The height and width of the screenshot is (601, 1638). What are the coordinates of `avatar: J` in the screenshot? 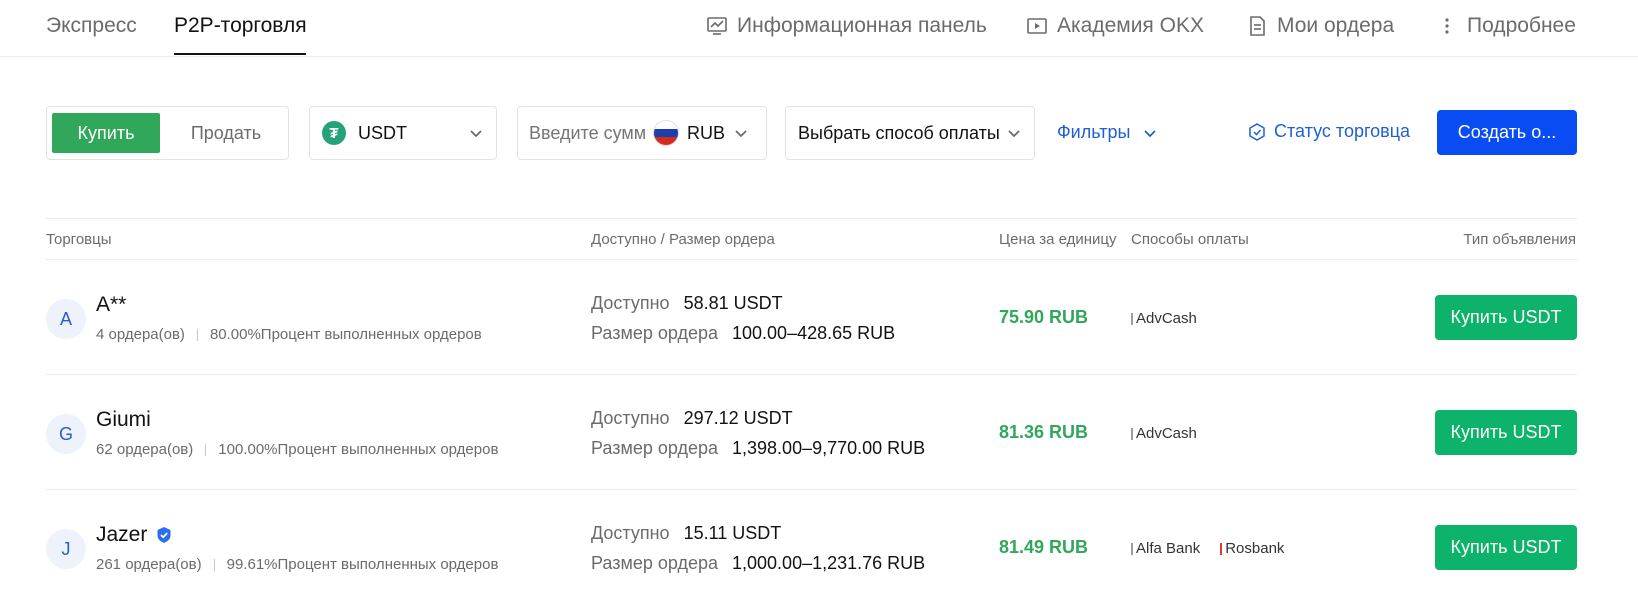 It's located at (66, 549).